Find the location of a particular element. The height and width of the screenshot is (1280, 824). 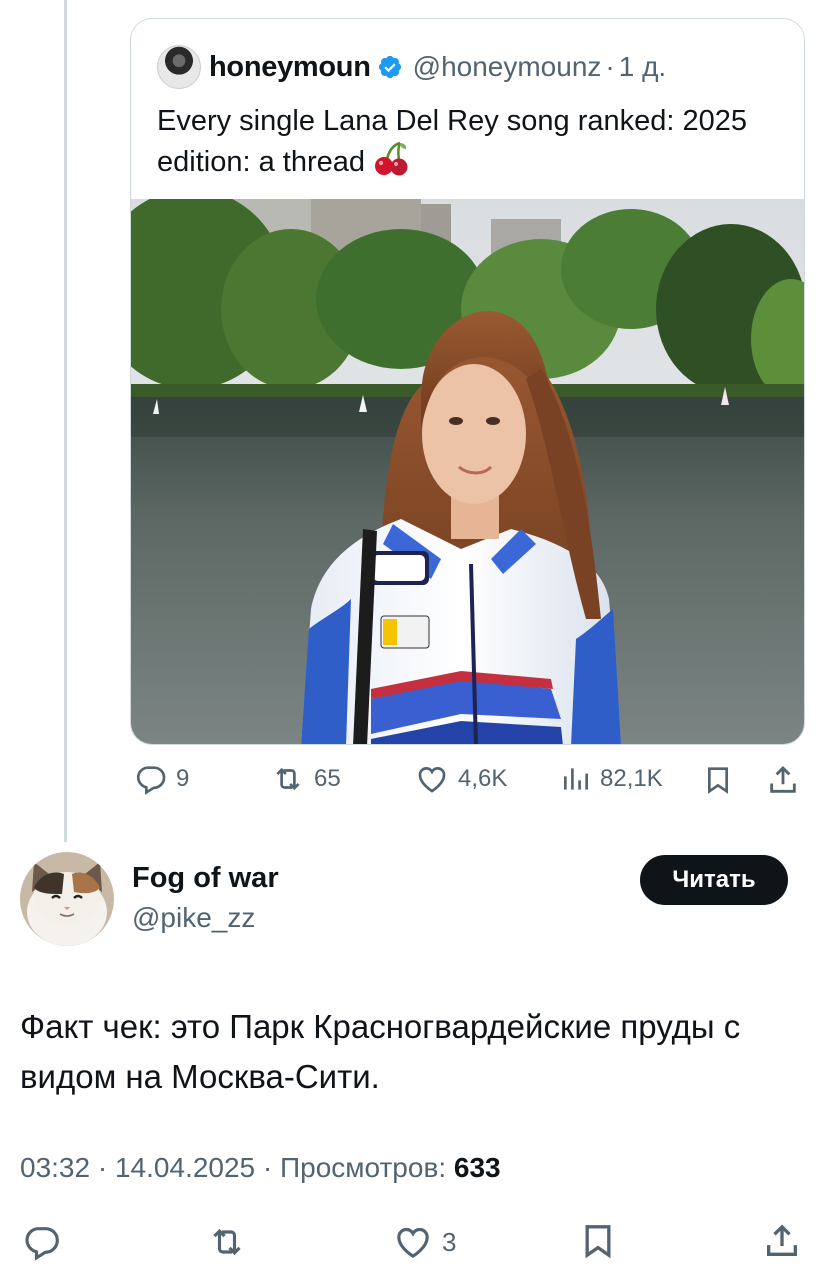

views-count: 633 is located at coordinates (477, 1167).